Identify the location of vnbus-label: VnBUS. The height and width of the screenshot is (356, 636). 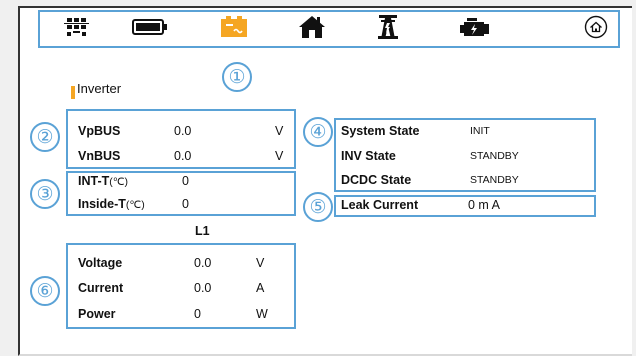
(99, 156).